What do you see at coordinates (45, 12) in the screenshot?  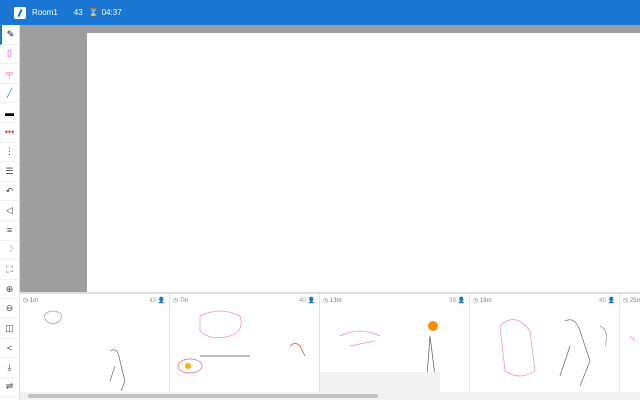 I see `room-name: Room1` at bounding box center [45, 12].